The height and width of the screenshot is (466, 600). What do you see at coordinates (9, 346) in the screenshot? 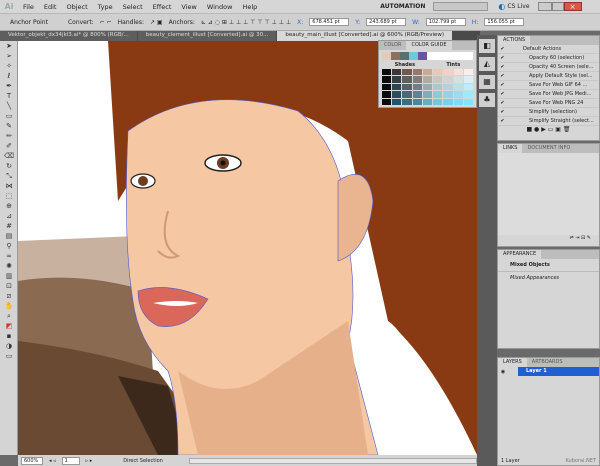
I see `draw-mode-icon: ◑` at bounding box center [9, 346].